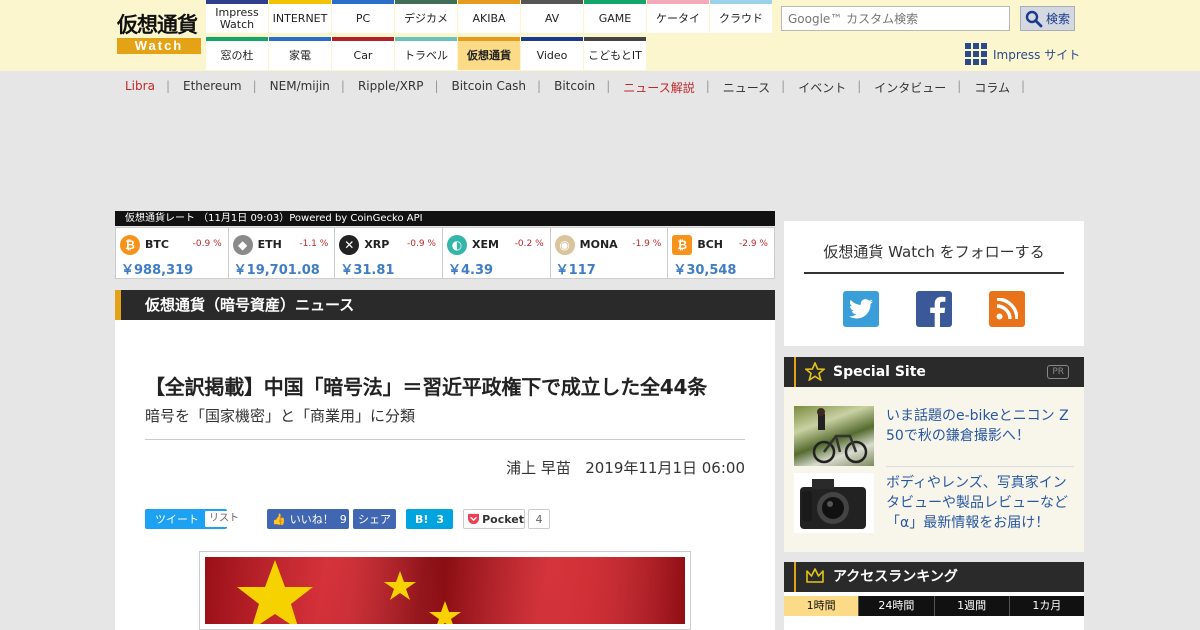  I want to click on search-button: 検索, so click(1047, 18).